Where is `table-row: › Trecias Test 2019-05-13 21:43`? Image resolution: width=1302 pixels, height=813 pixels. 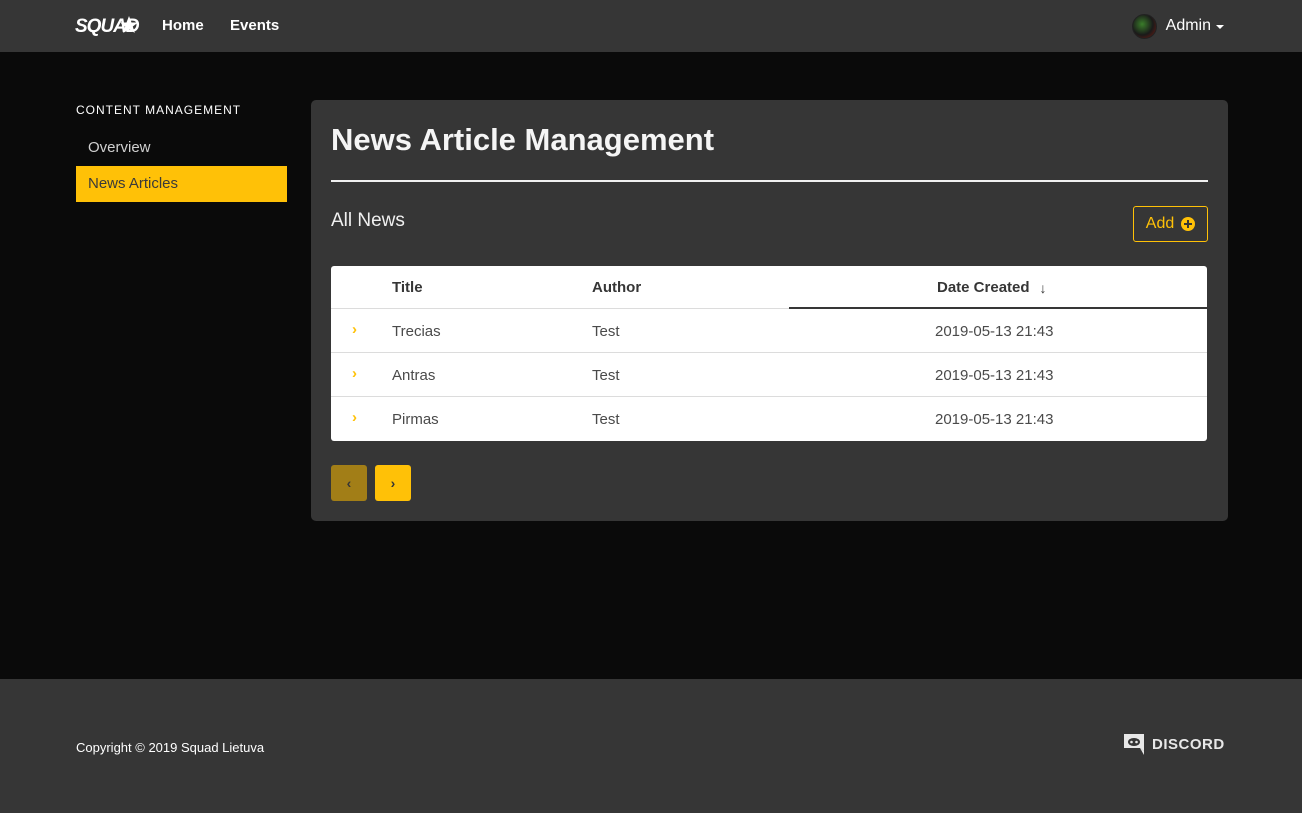
table-row: › Trecias Test 2019-05-13 21:43 is located at coordinates (769, 331).